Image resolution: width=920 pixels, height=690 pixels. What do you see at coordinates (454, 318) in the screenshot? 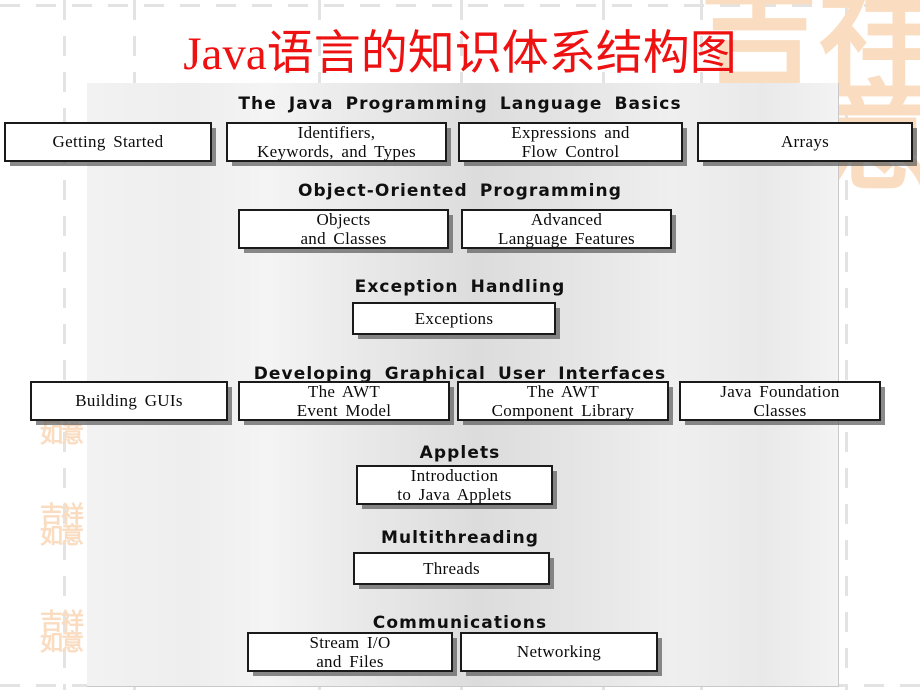
I see `topic-box-exceptions: Exceptions` at bounding box center [454, 318].